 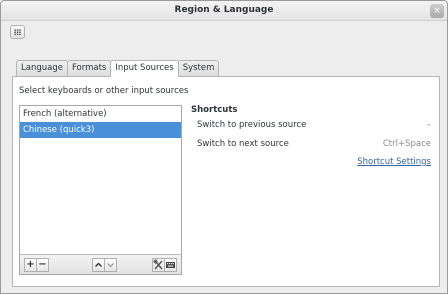 I want to click on shortcuts-title: Shortcuts, so click(x=214, y=110).